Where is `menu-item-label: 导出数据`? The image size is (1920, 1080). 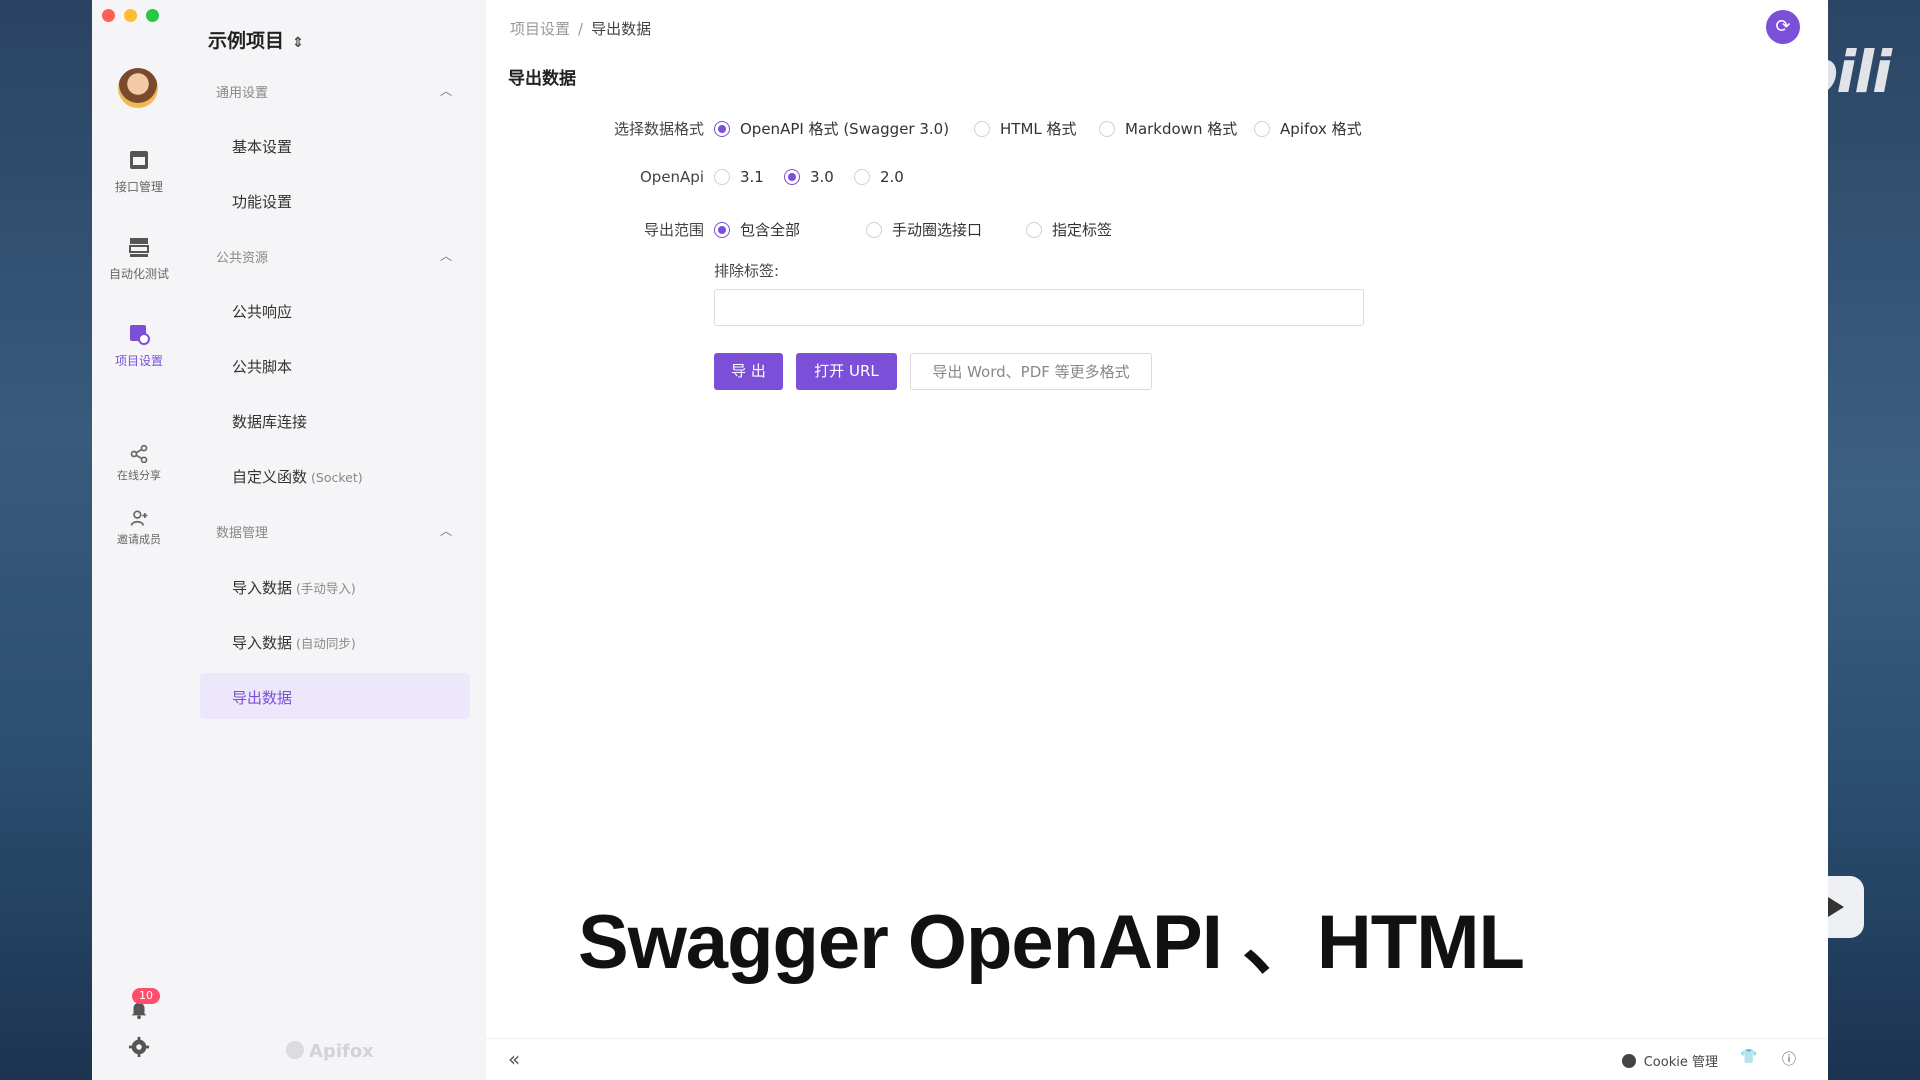 menu-item-label: 导出数据 is located at coordinates (262, 698).